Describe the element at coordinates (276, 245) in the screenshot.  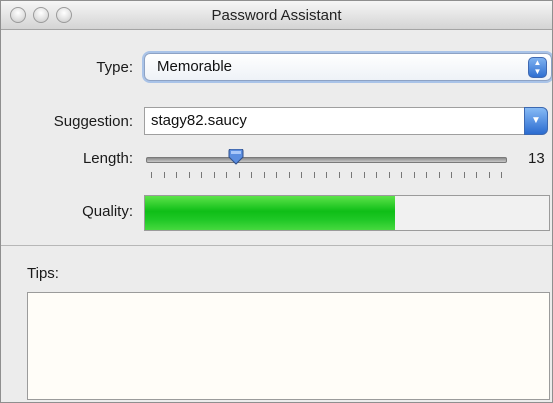
I see `divider` at that location.